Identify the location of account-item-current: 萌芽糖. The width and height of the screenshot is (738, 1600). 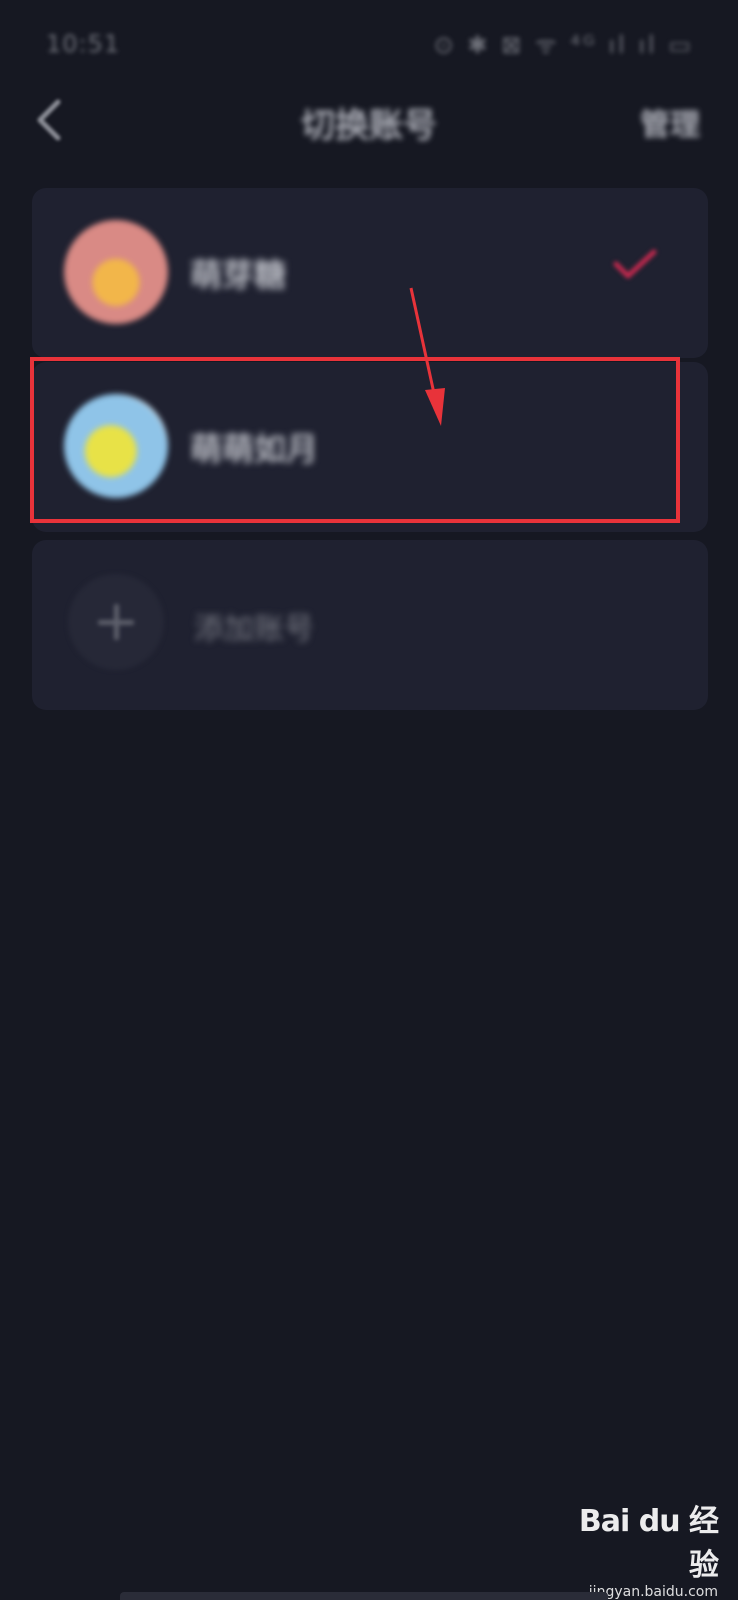
(370, 273).